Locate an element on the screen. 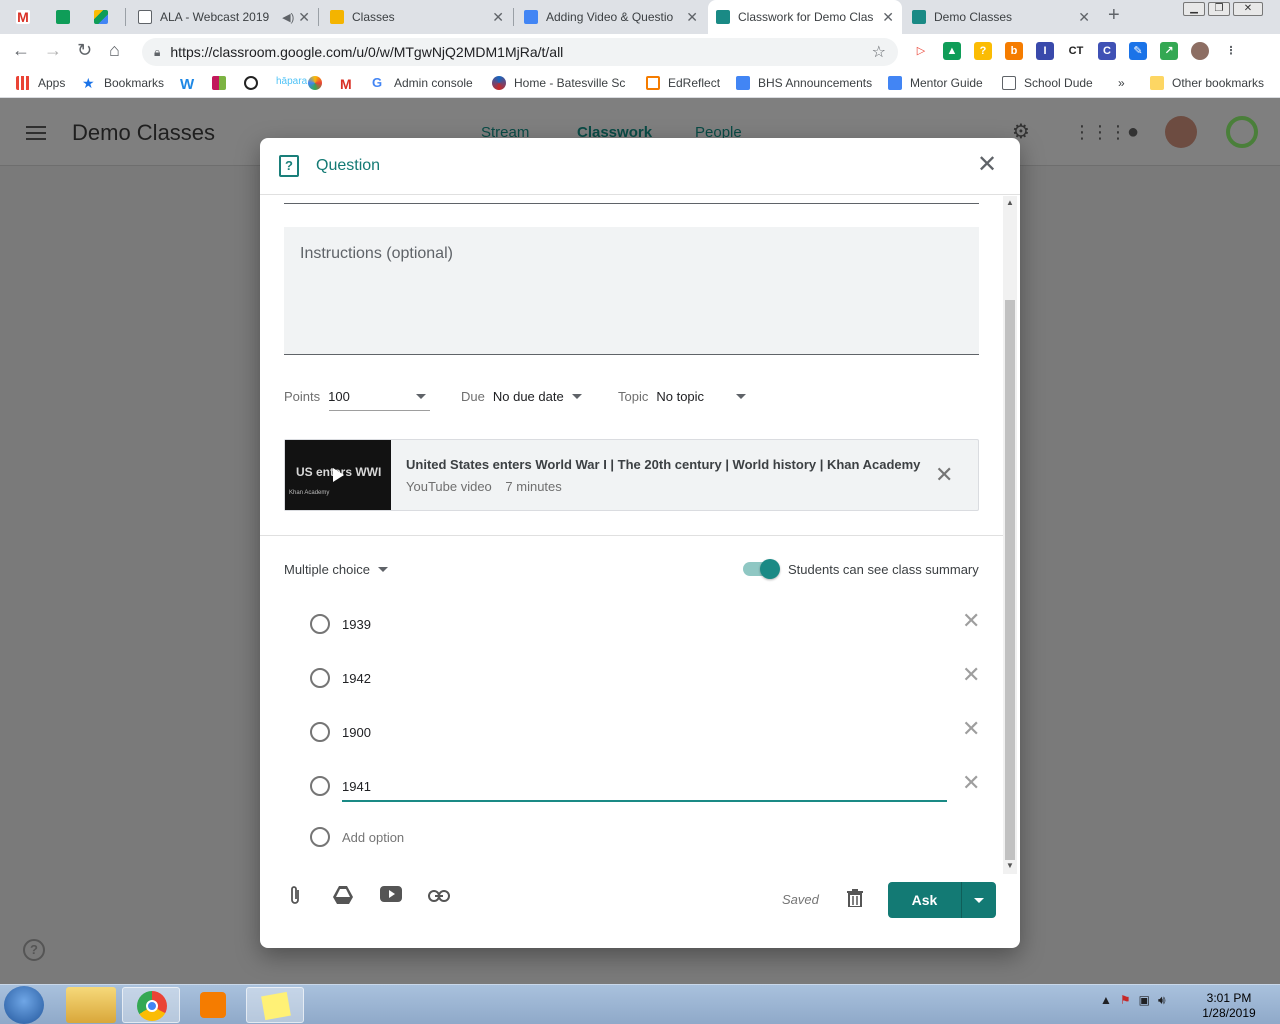 The height and width of the screenshot is (1024, 1280). points-field: Points 100 is located at coordinates (355, 396).